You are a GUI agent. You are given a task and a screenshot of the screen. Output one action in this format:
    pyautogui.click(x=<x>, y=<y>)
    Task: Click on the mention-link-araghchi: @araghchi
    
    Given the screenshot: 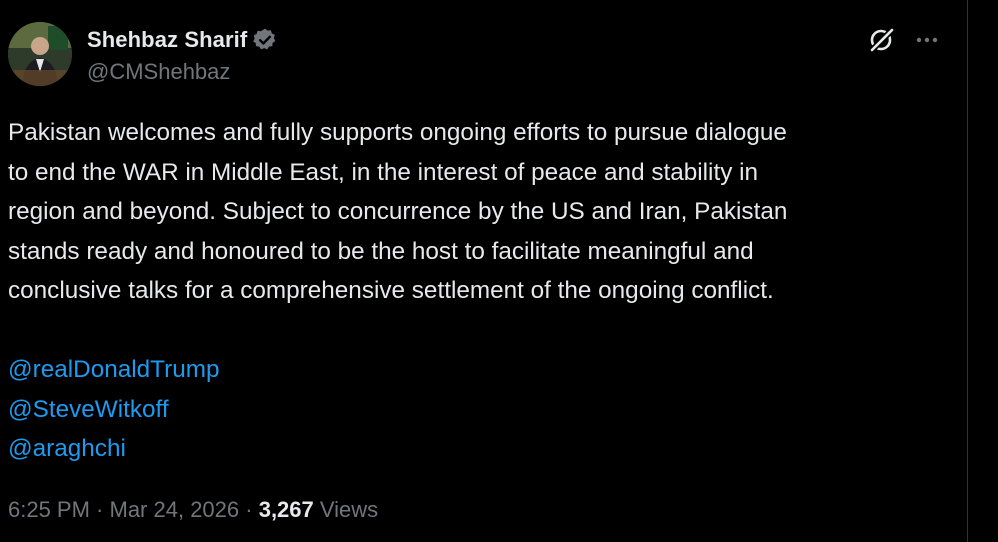 What is the action you would take?
    pyautogui.click(x=113, y=449)
    